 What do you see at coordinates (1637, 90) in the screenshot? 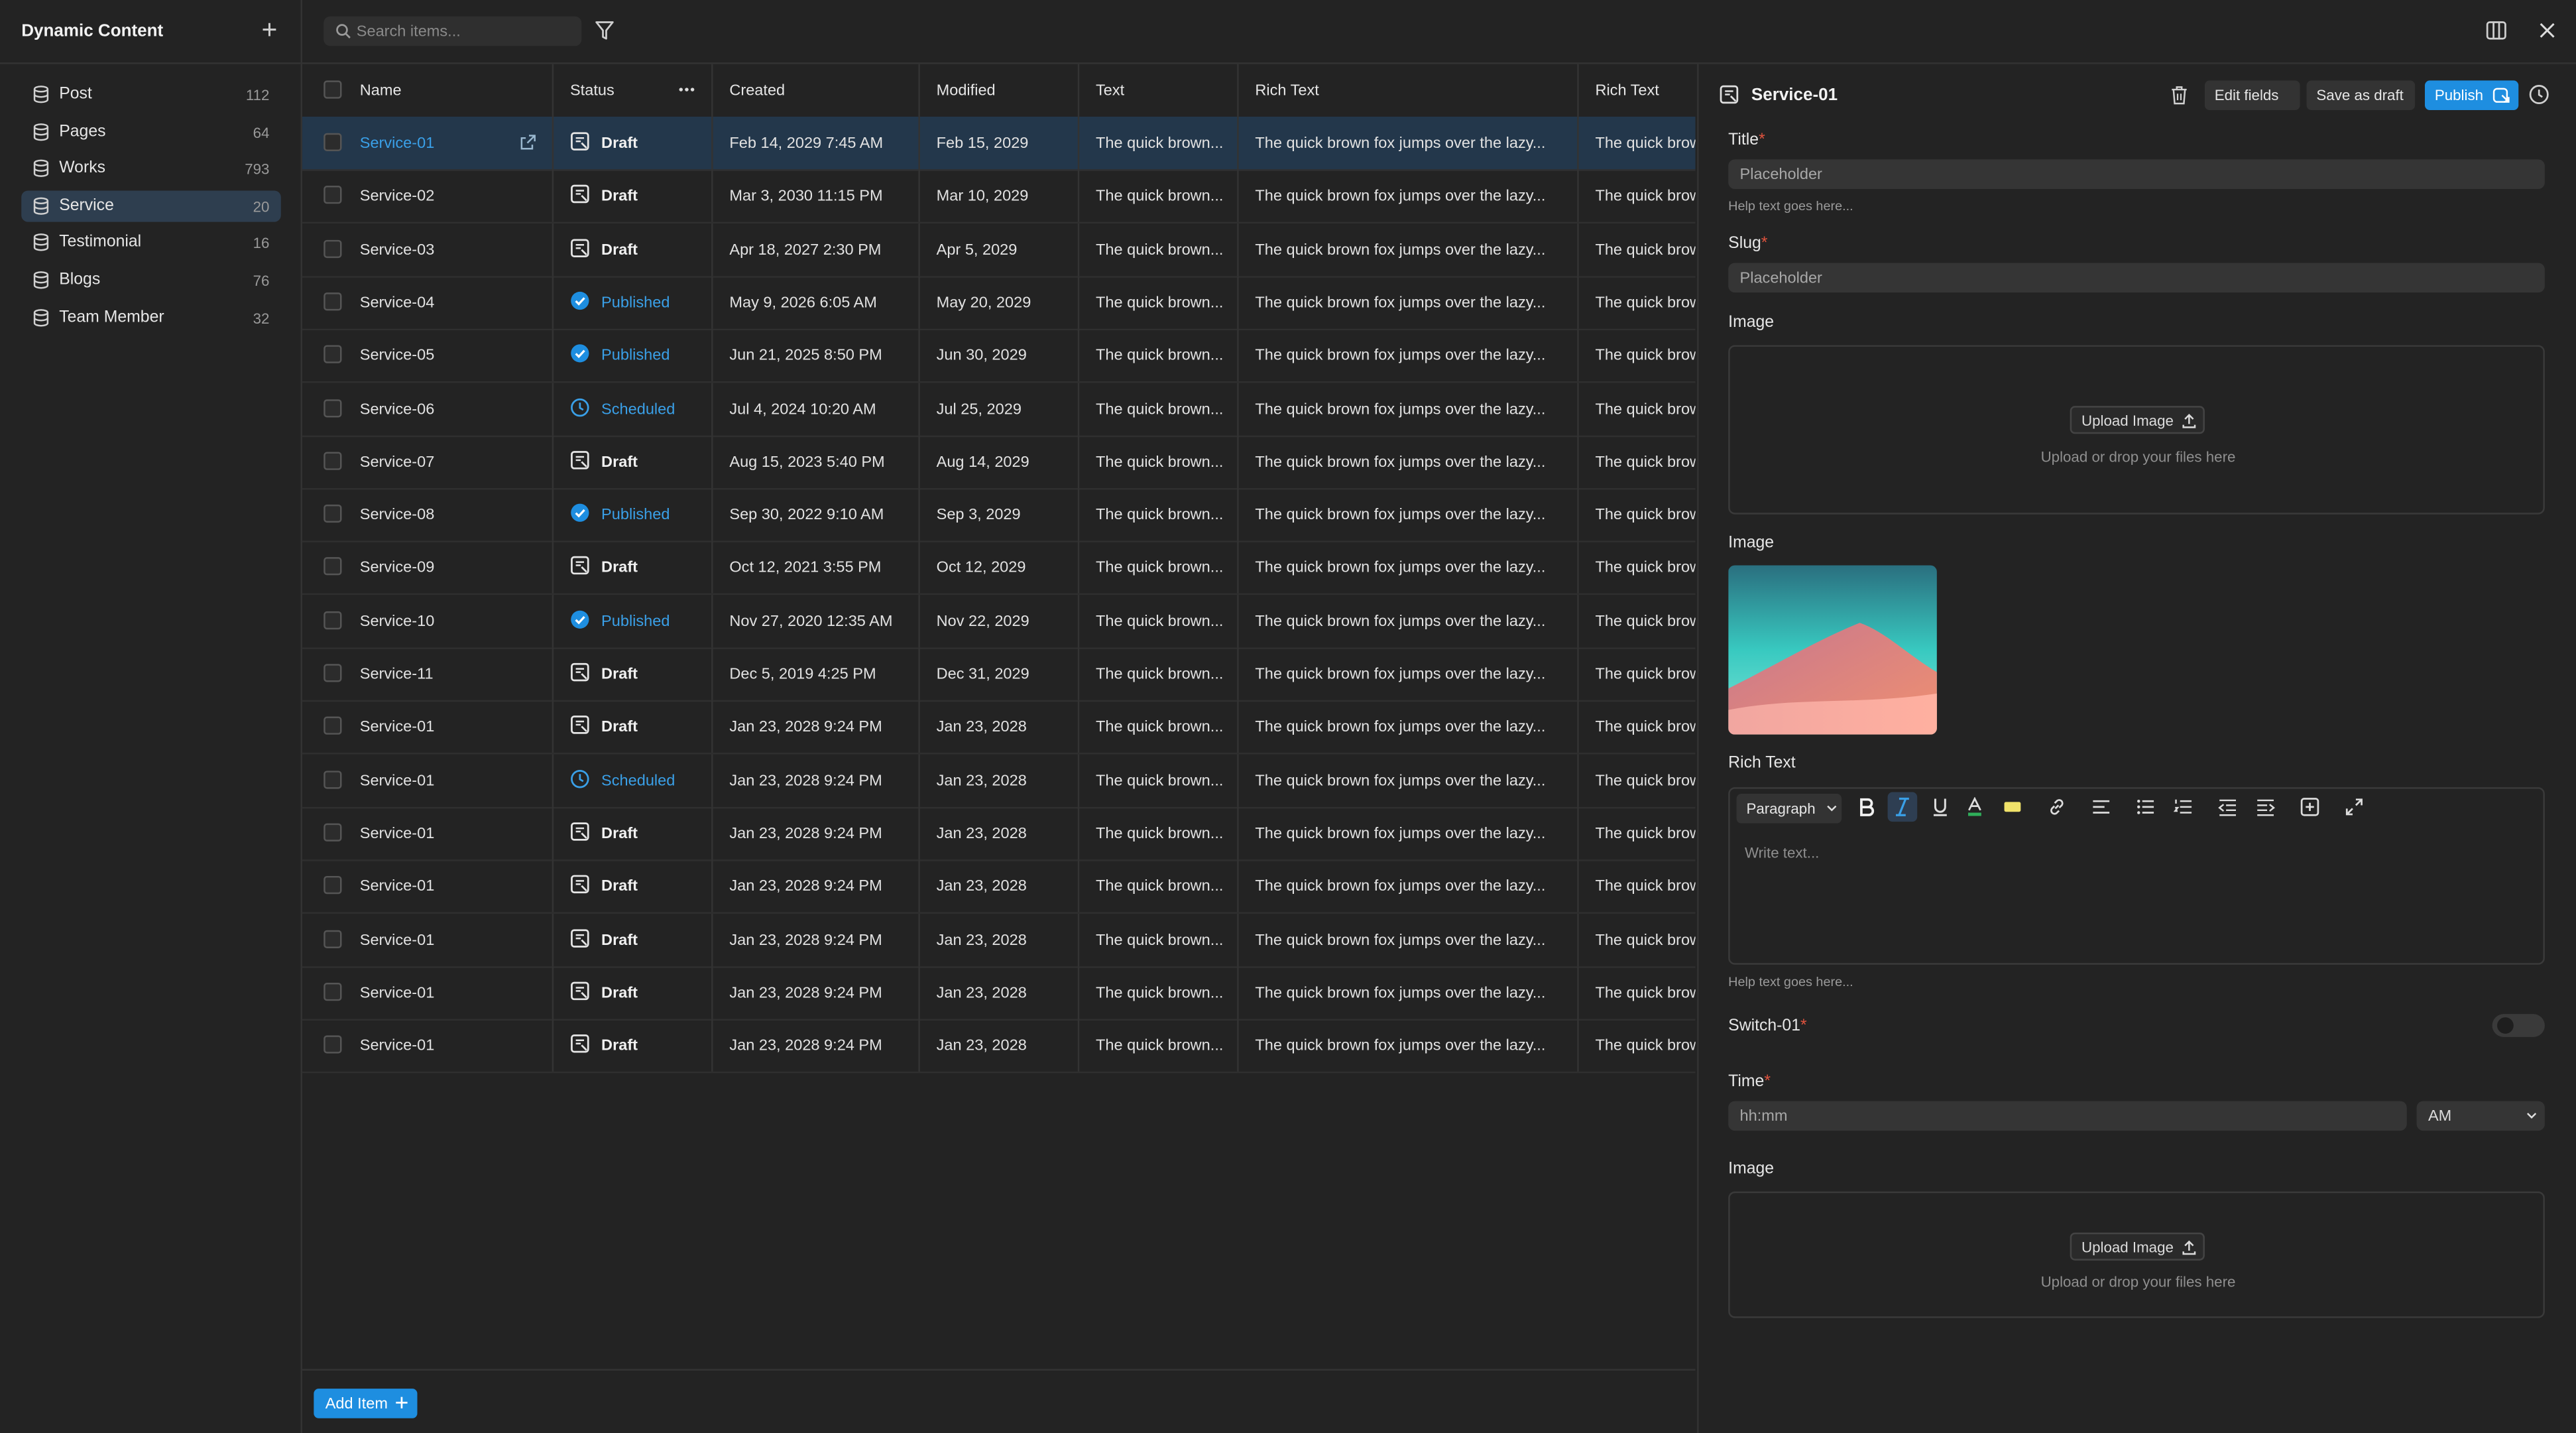
I see `column-header-rich-text-2: Rich Text` at bounding box center [1637, 90].